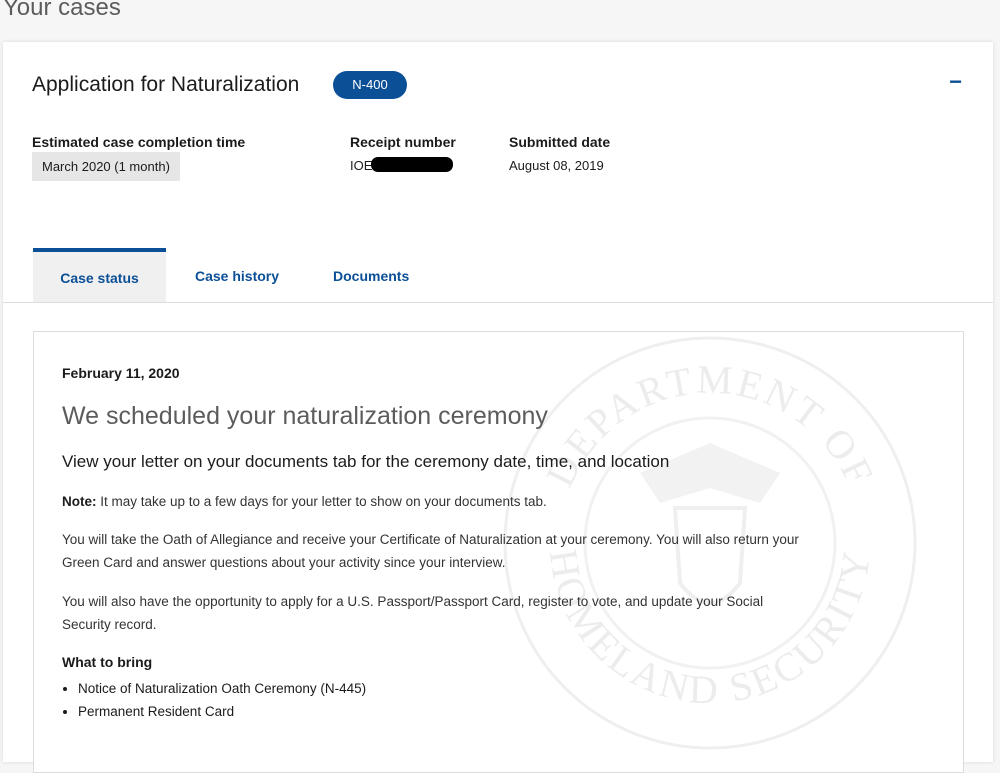 Image resolution: width=1000 pixels, height=773 pixels. Describe the element at coordinates (371, 274) in the screenshot. I see `tab-documents: Documents` at that location.